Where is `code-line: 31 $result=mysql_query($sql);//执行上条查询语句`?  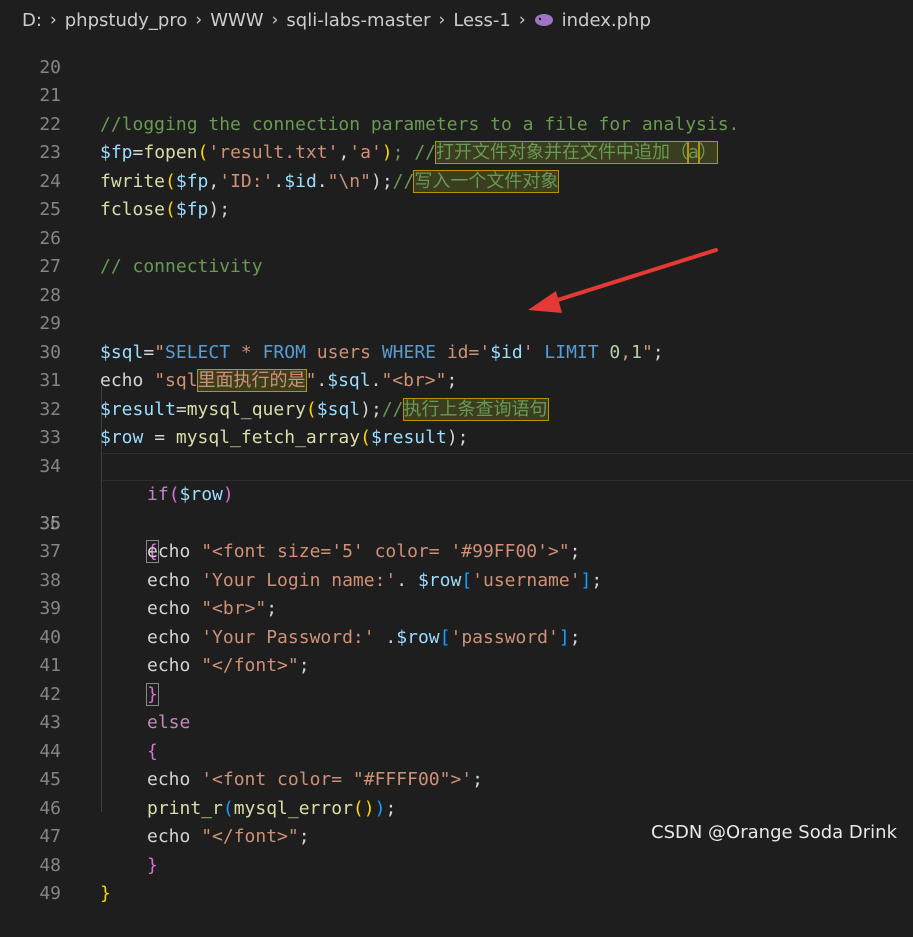
code-line: 31 $result=mysql_query($sql);//执行上条查询语句 is located at coordinates (456, 380).